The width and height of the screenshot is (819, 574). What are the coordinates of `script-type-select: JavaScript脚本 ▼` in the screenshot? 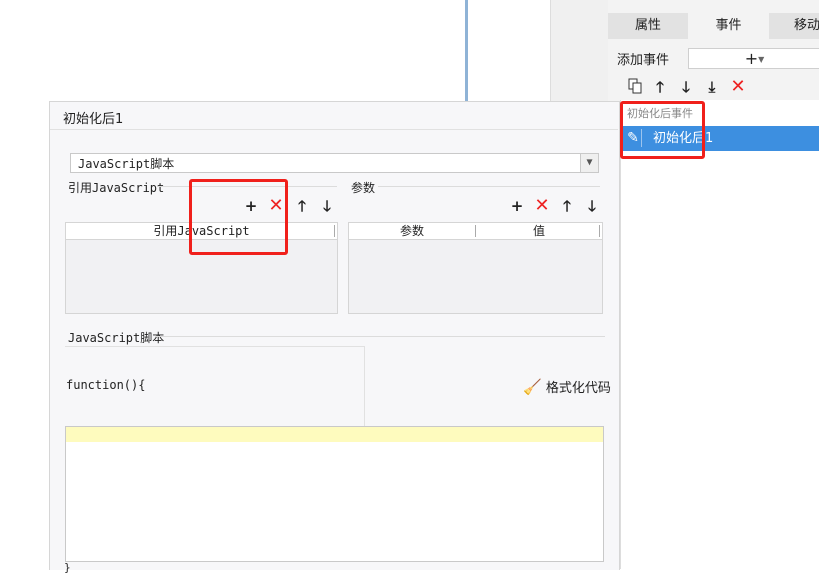 It's located at (334, 163).